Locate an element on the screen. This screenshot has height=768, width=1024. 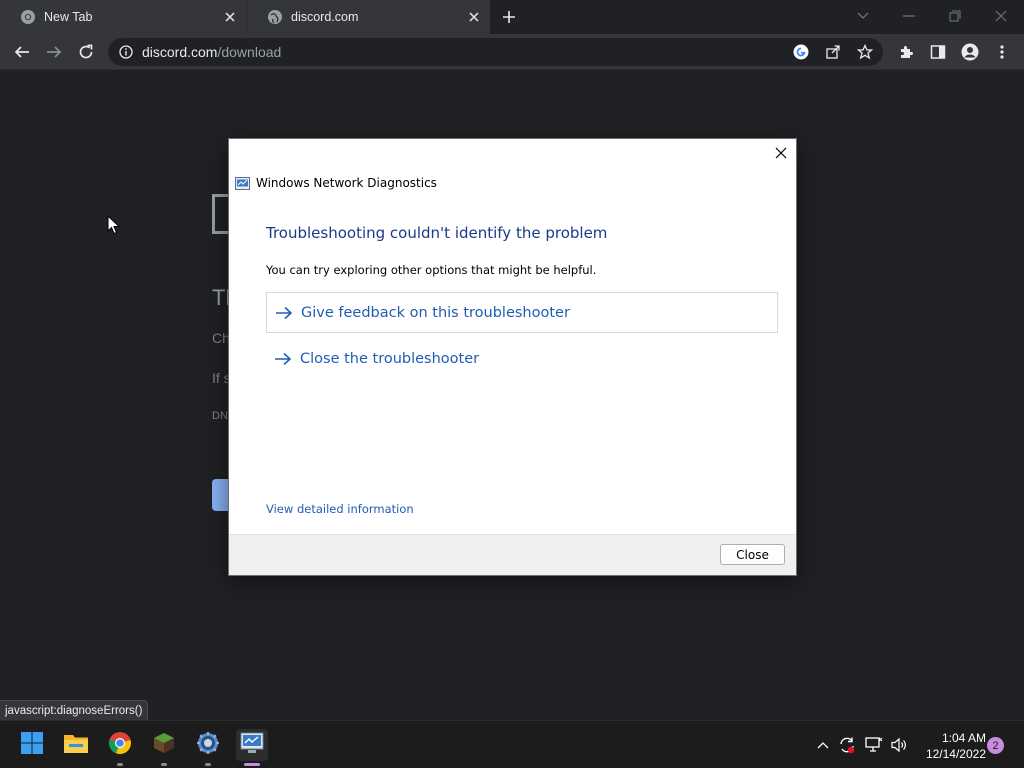
address-bar: discord.com/download is located at coordinates (495, 52).